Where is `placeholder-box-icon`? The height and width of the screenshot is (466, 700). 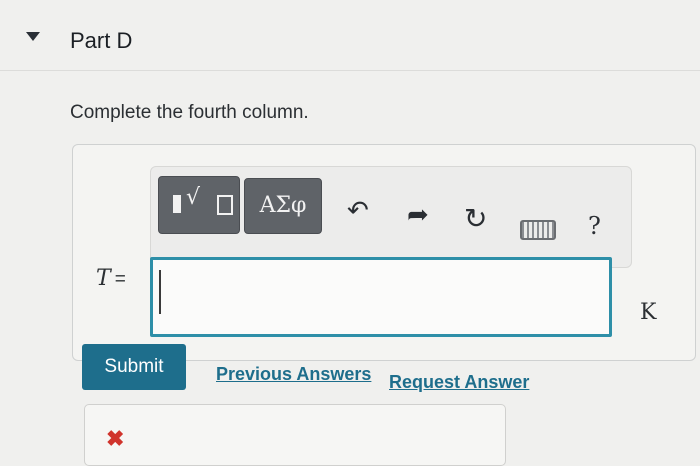 placeholder-box-icon is located at coordinates (225, 205).